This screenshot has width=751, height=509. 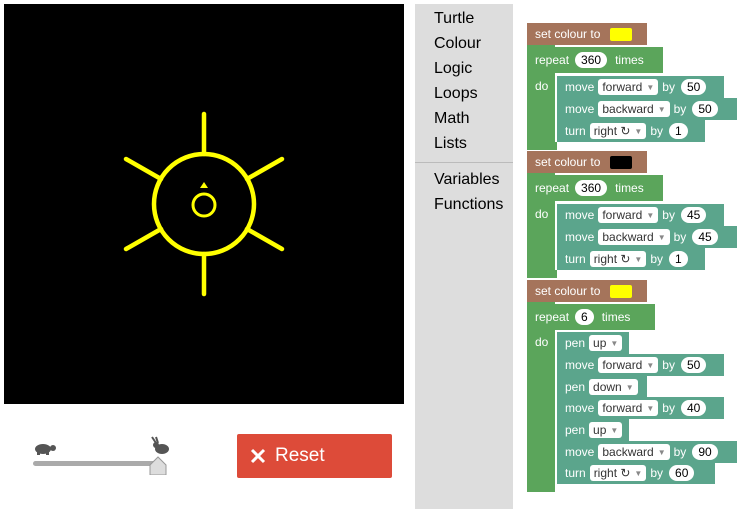 What do you see at coordinates (160, 445) in the screenshot?
I see `rabbit-fast-icon` at bounding box center [160, 445].